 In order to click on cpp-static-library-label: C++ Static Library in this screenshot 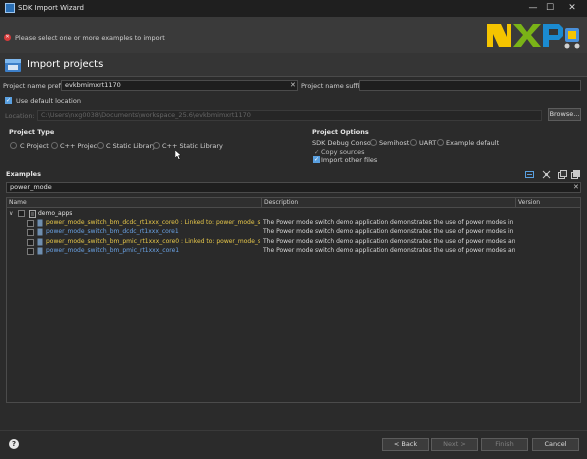, I will do `click(192, 146)`.